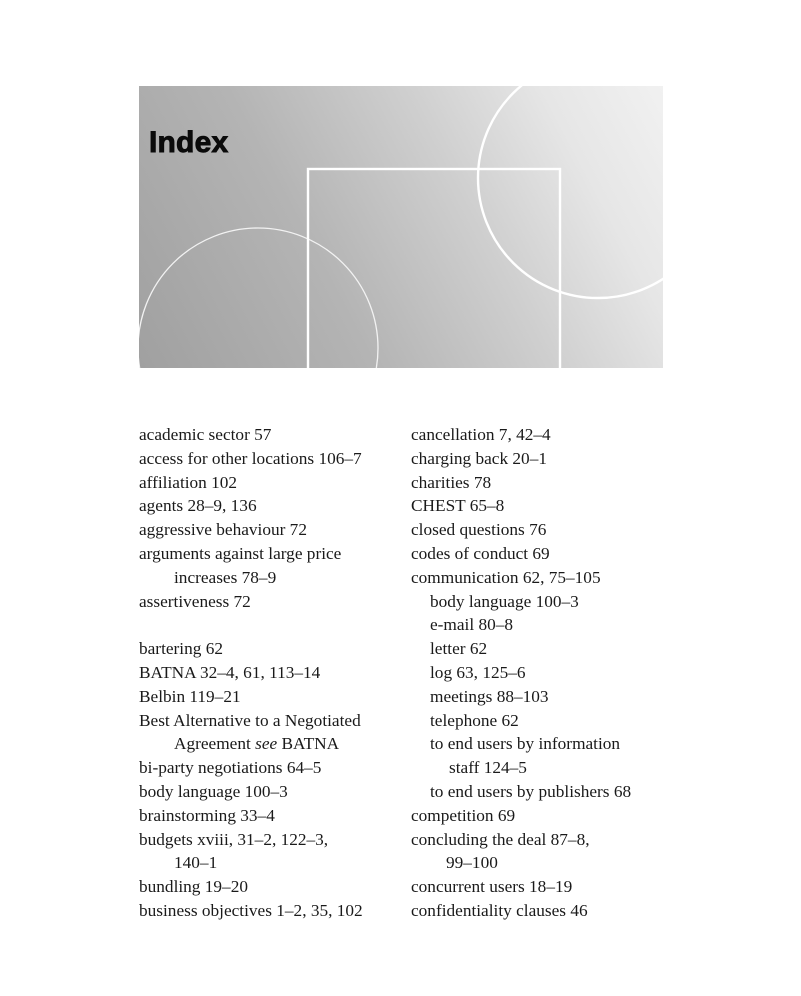  What do you see at coordinates (188, 482) in the screenshot?
I see `index-entry: affiliation 102` at bounding box center [188, 482].